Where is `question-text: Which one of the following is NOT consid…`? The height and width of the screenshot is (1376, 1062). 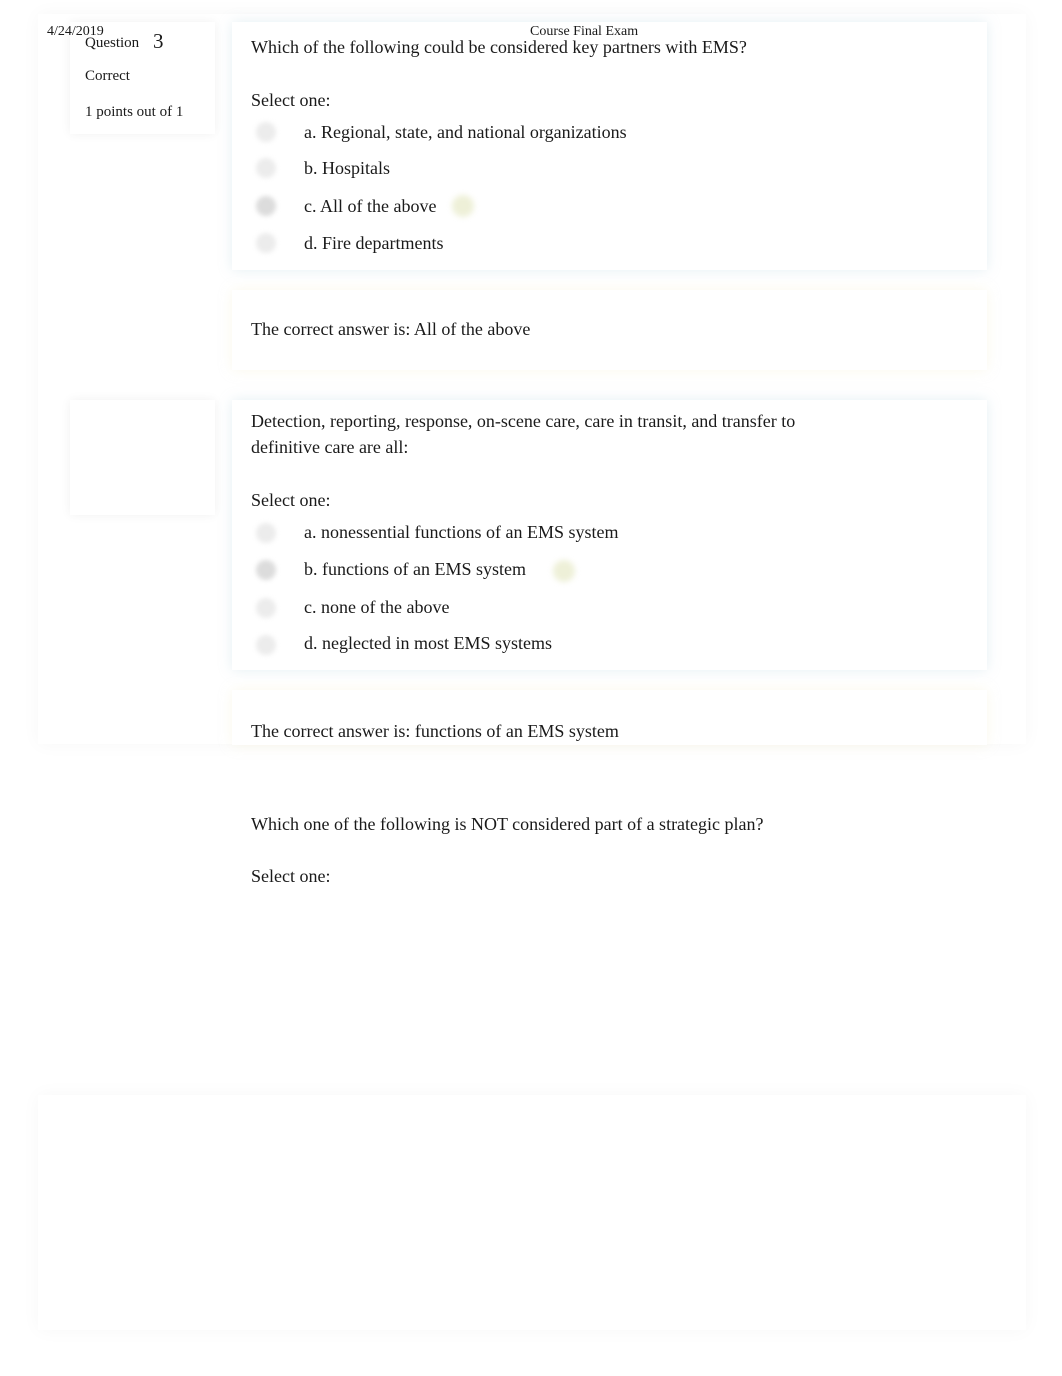
question-text: Which one of the following is NOT consid… is located at coordinates (507, 824).